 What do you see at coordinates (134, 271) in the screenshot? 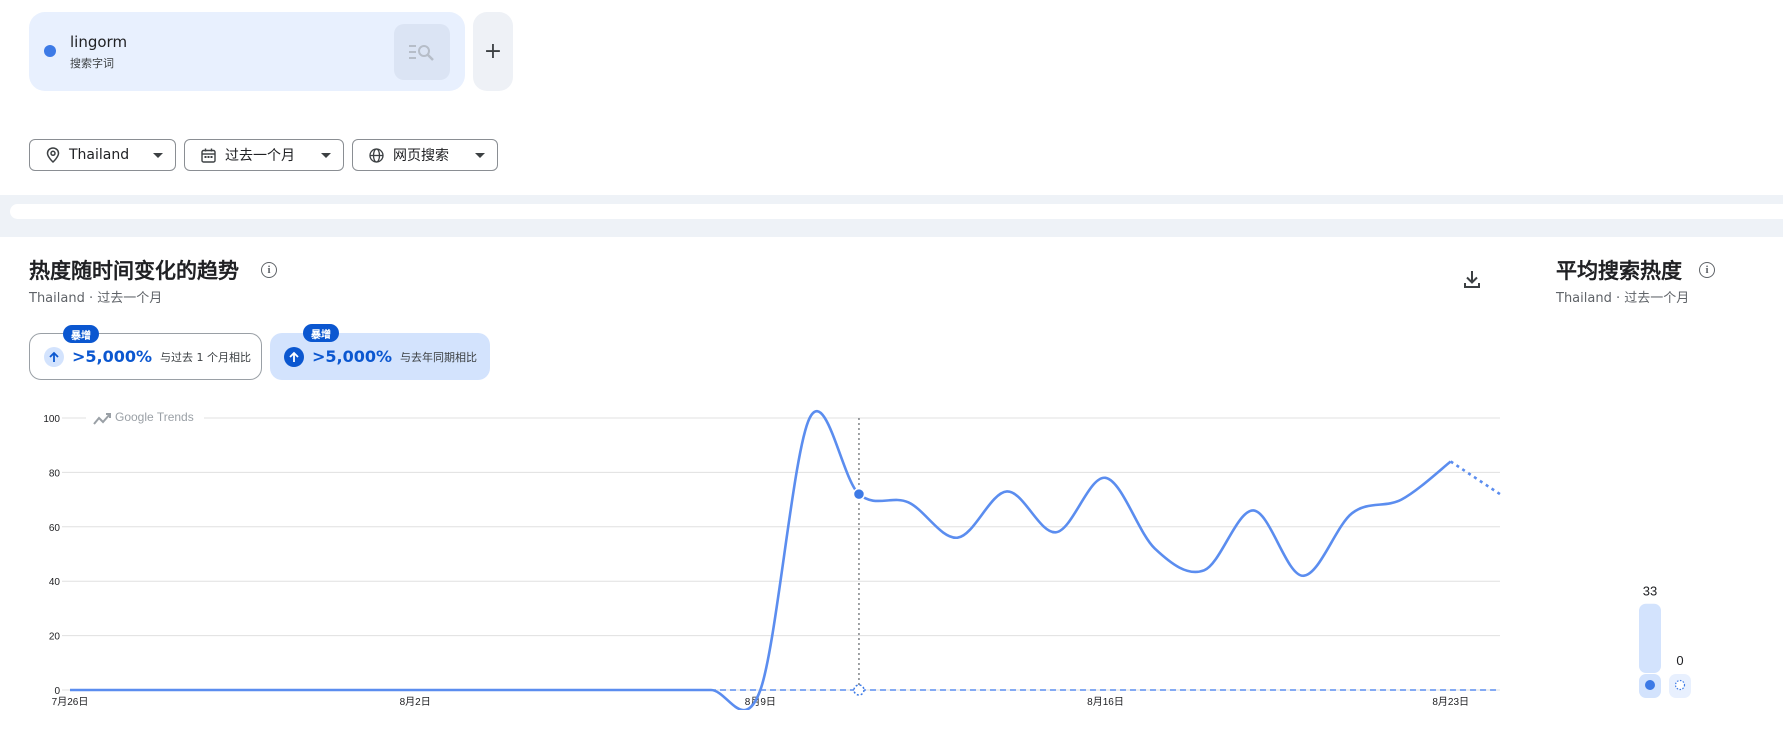
I see `trend-section-title: 热度随时间变化的趋势` at bounding box center [134, 271].